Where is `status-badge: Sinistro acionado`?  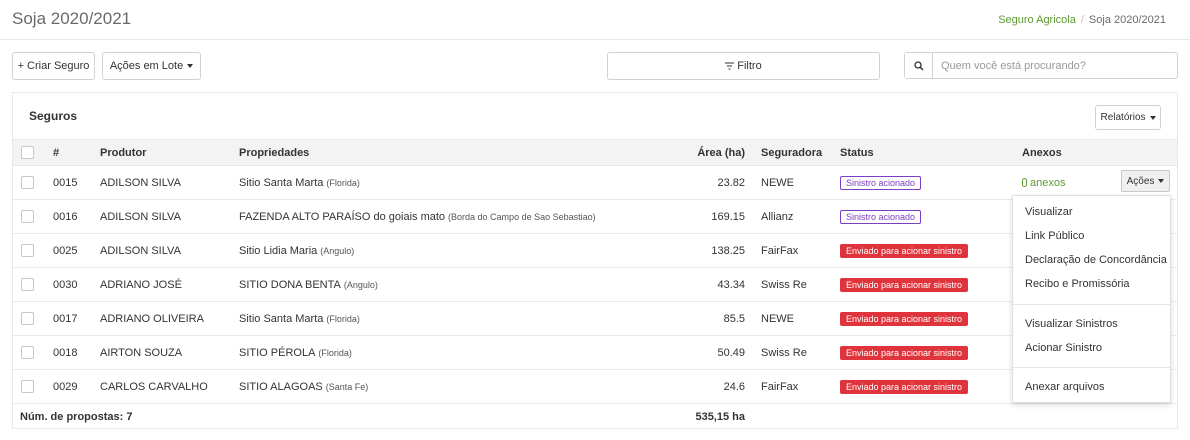
status-badge: Sinistro acionado is located at coordinates (881, 216).